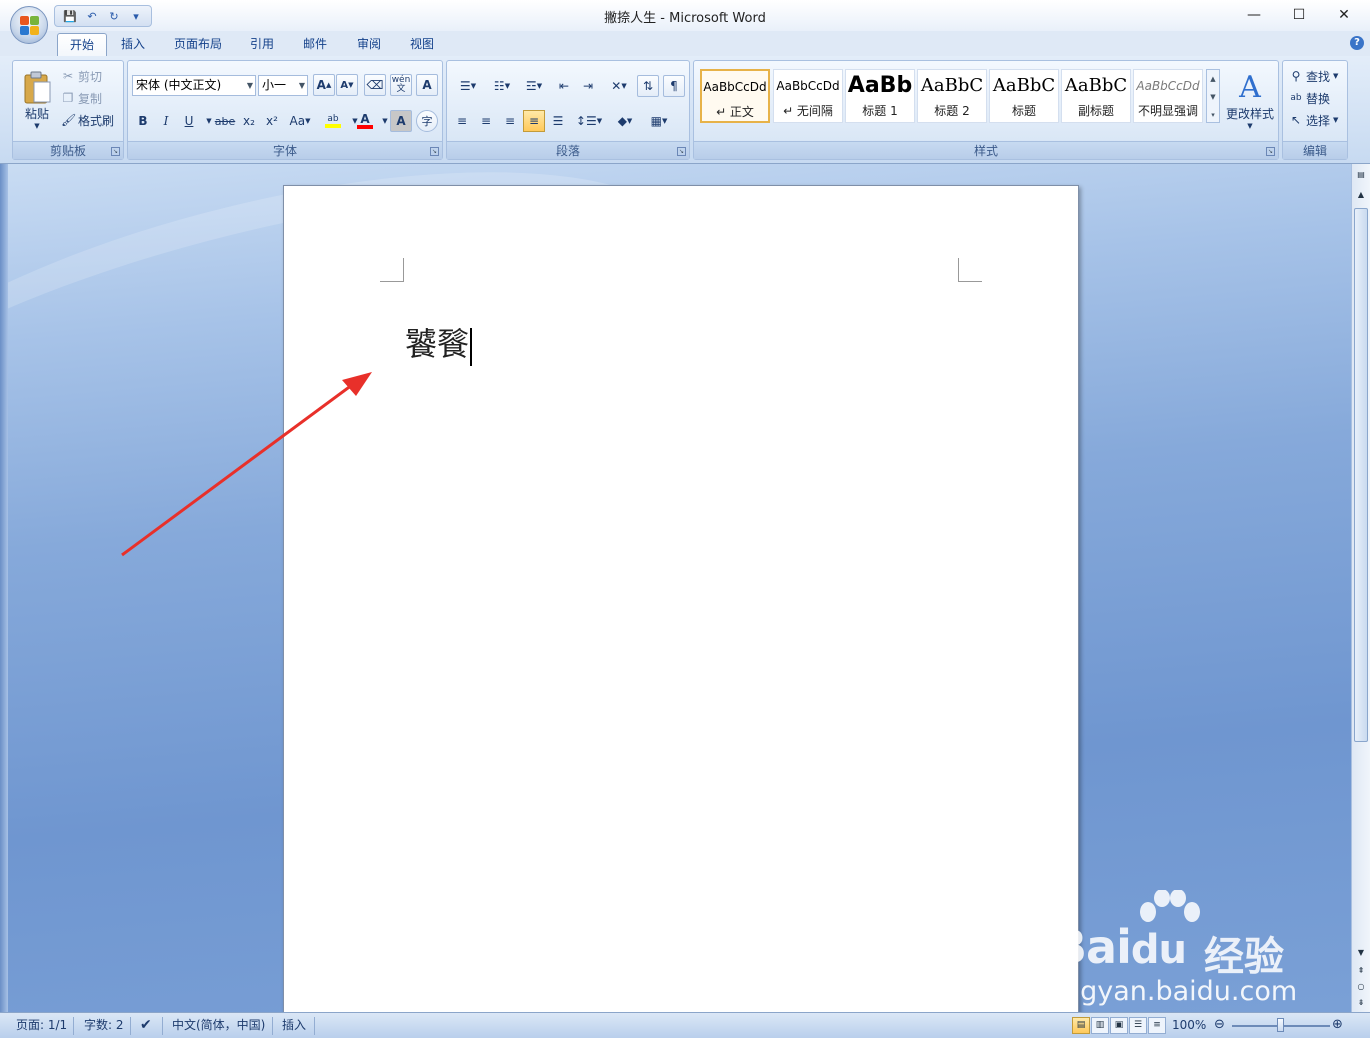 The width and height of the screenshot is (1370, 1038). Describe the element at coordinates (225, 121) in the screenshot. I see `strikethrough-button: abe` at that location.